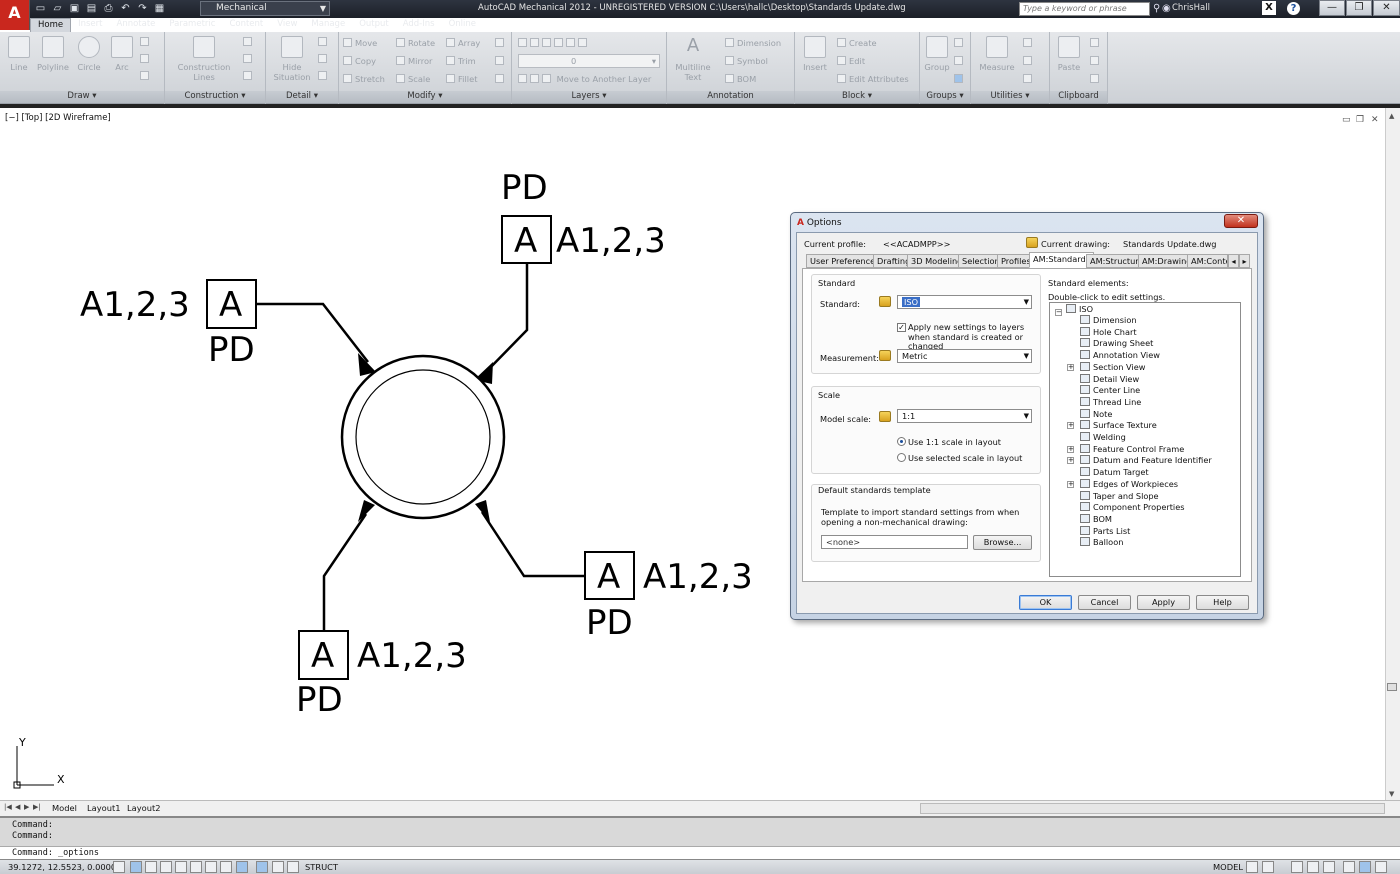  Describe the element at coordinates (8, 807) in the screenshot. I see `layout-nav-first-icon: |◀` at that location.